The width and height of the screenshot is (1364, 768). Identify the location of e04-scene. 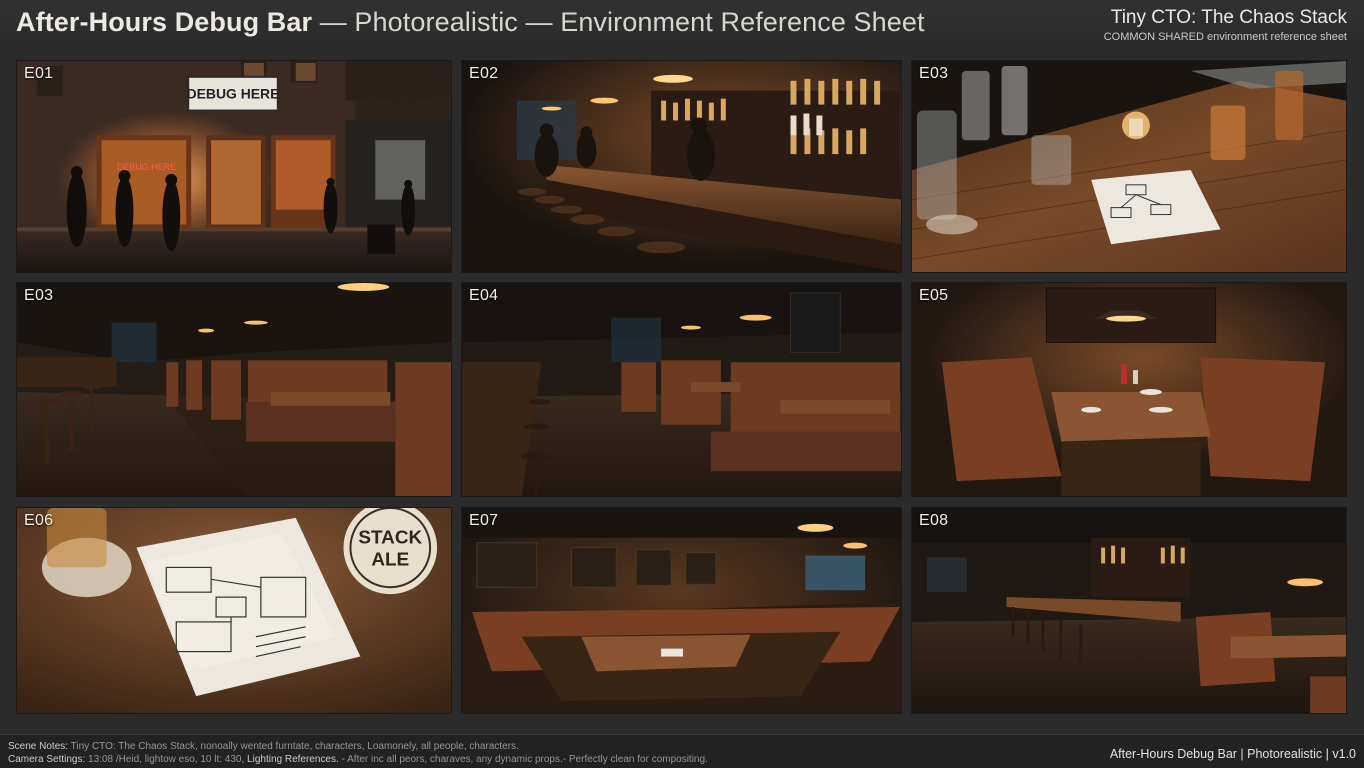
(681, 389).